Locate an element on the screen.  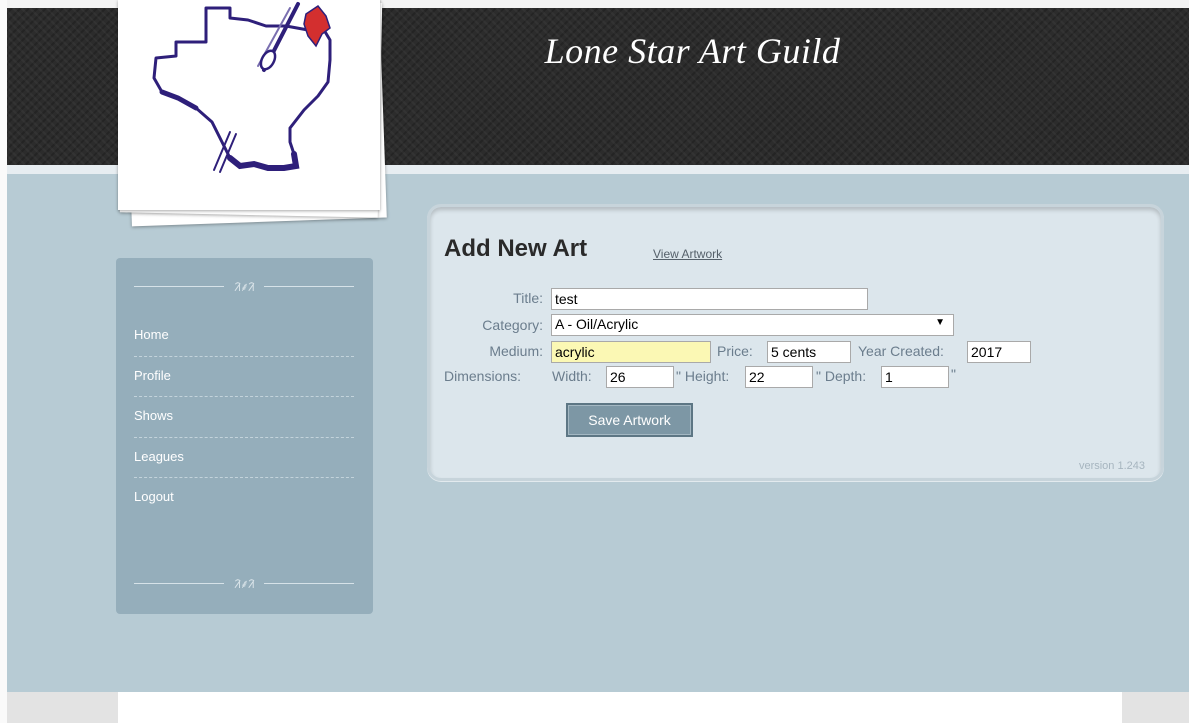
page-title: Add New Art is located at coordinates (516, 248).